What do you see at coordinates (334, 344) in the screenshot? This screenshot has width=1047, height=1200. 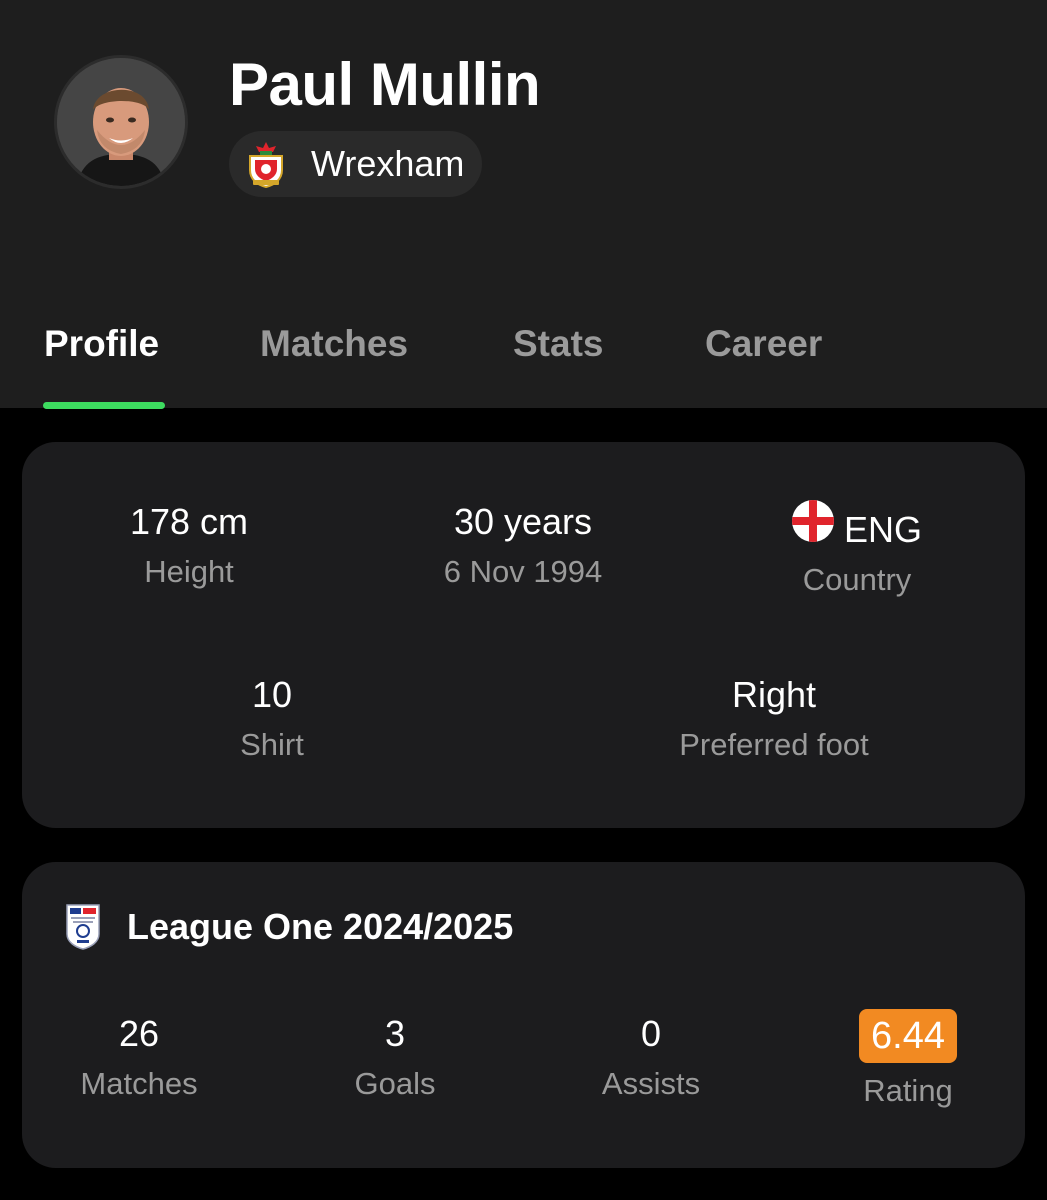 I see `tab-matches: Matches` at bounding box center [334, 344].